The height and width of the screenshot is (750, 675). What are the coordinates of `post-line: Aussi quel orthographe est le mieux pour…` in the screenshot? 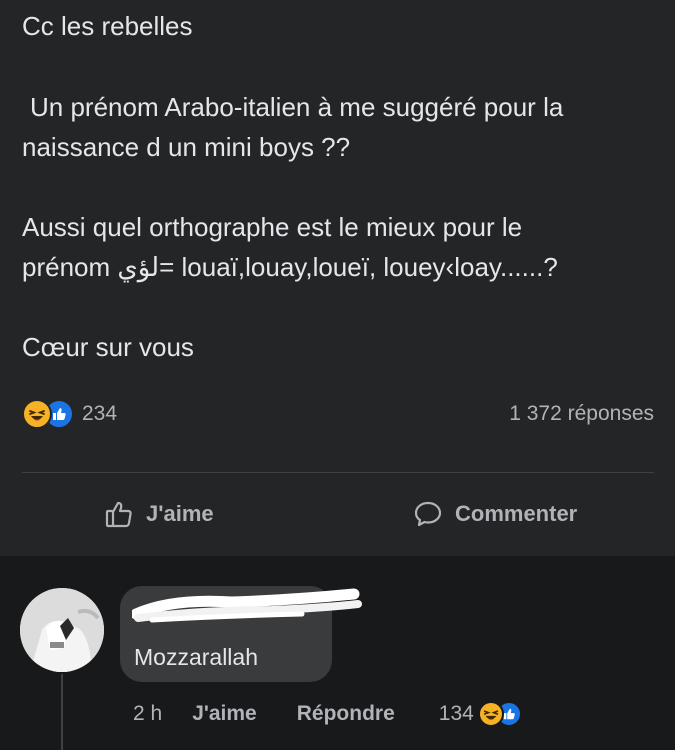 It's located at (272, 227).